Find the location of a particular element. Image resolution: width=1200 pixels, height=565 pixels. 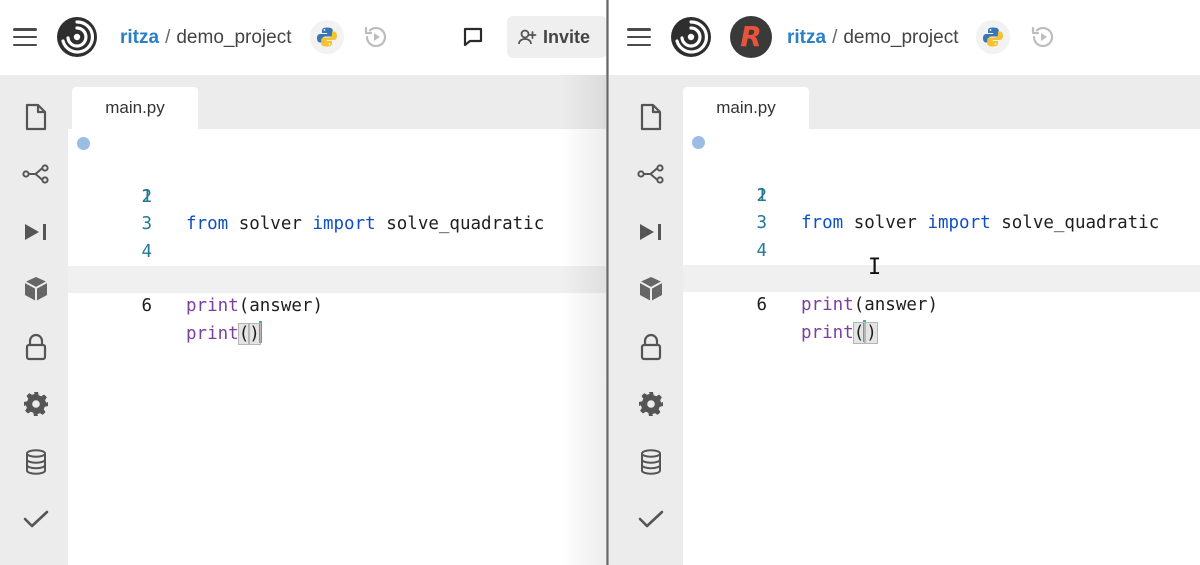

right-sidebar is located at coordinates (644, 326).